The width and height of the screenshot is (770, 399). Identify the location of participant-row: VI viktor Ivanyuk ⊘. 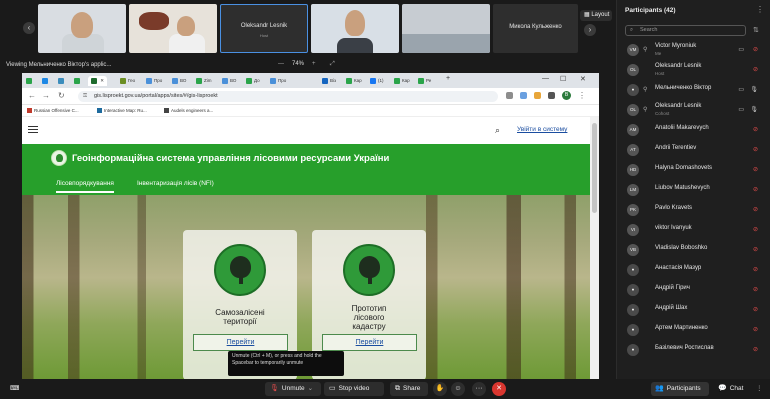
(693, 230).